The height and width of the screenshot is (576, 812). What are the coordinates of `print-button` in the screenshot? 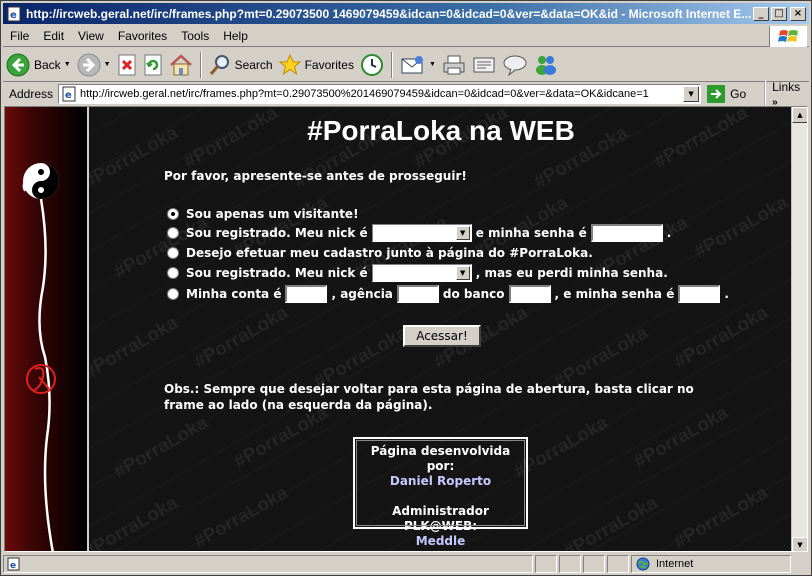 It's located at (454, 65).